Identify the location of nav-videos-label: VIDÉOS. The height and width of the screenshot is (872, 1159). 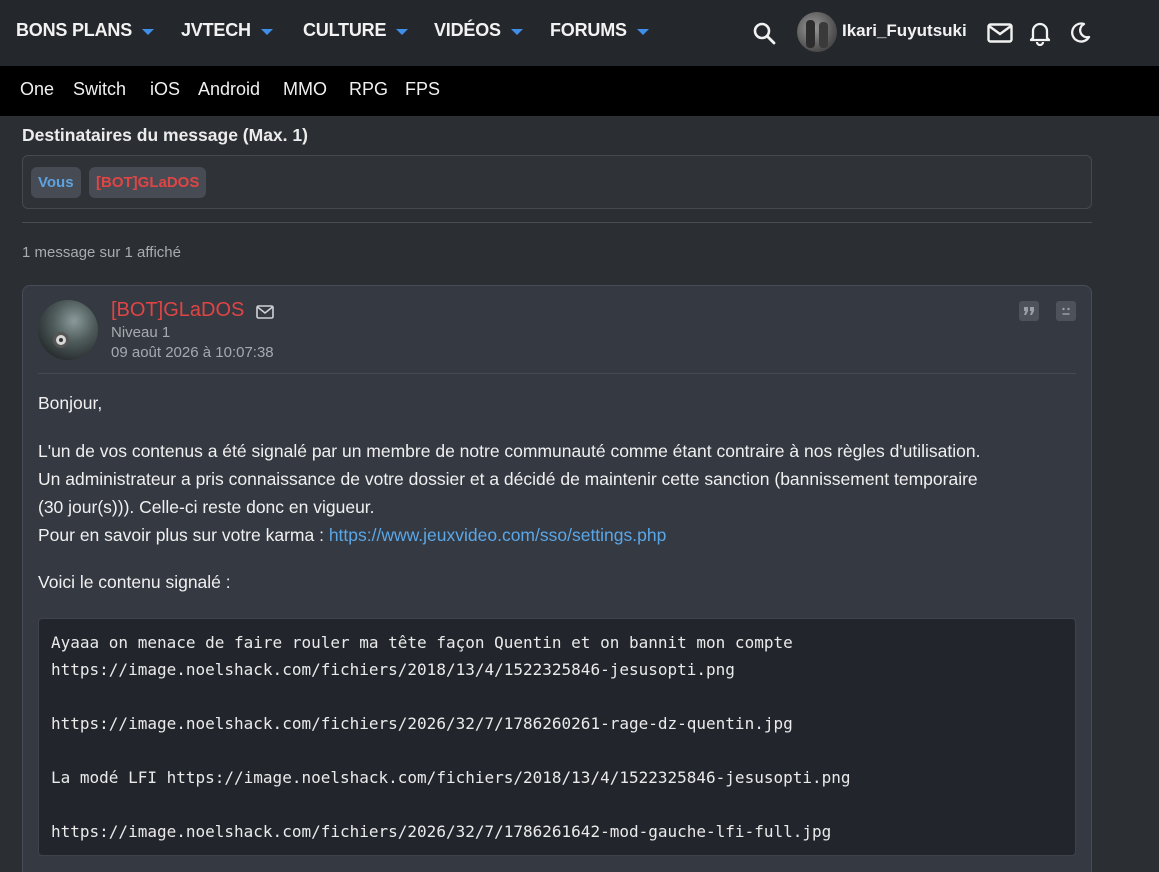
(467, 30).